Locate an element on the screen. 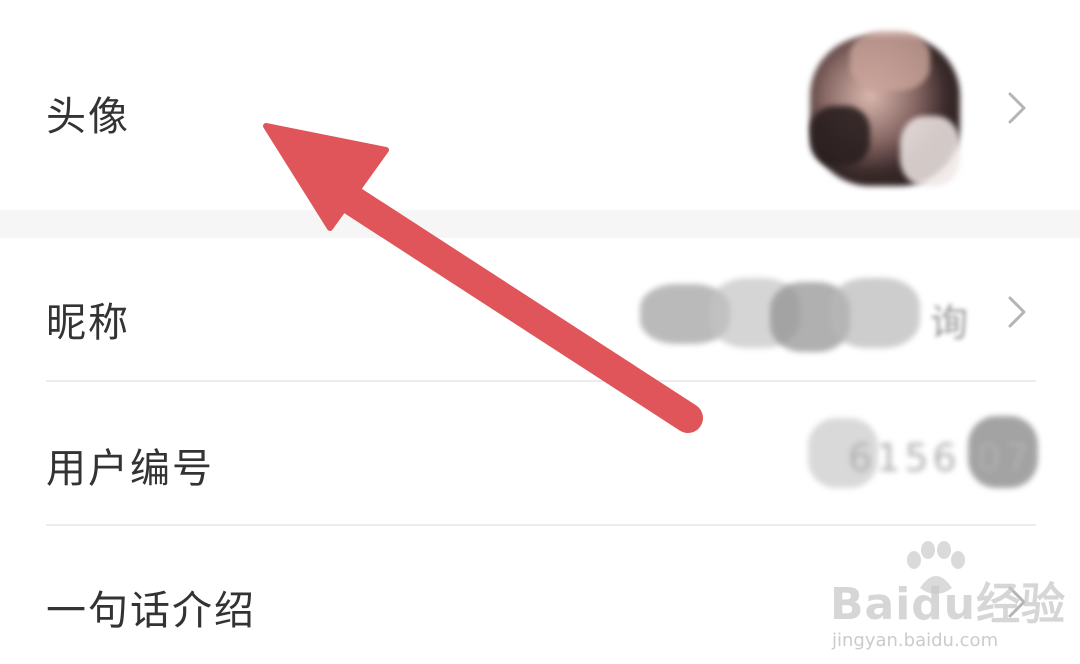  watermark-url: jingyan.baidu.com is located at coordinates (915, 640).